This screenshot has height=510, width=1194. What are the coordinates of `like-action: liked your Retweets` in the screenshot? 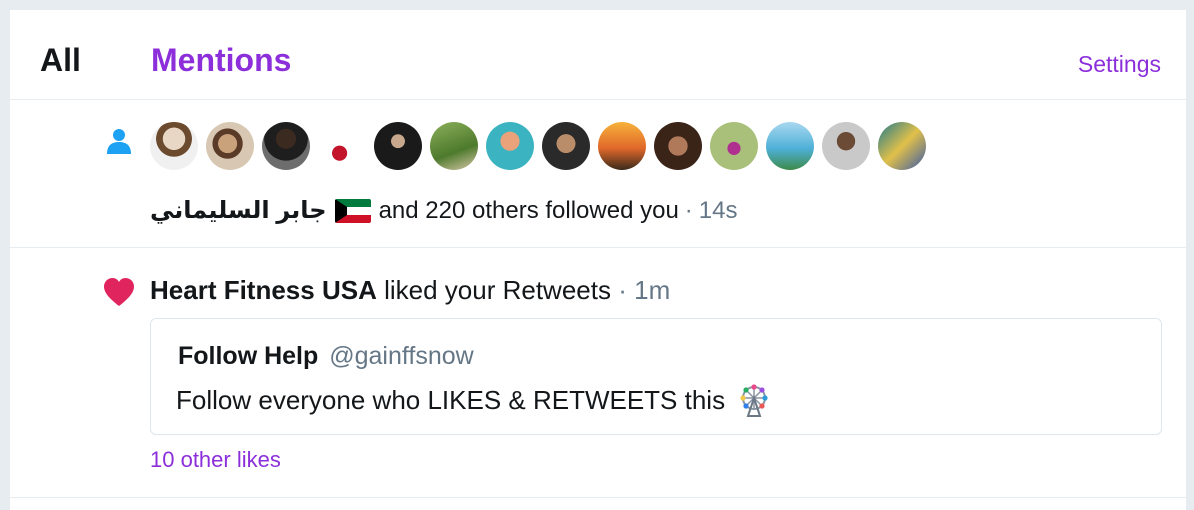 It's located at (497, 290).